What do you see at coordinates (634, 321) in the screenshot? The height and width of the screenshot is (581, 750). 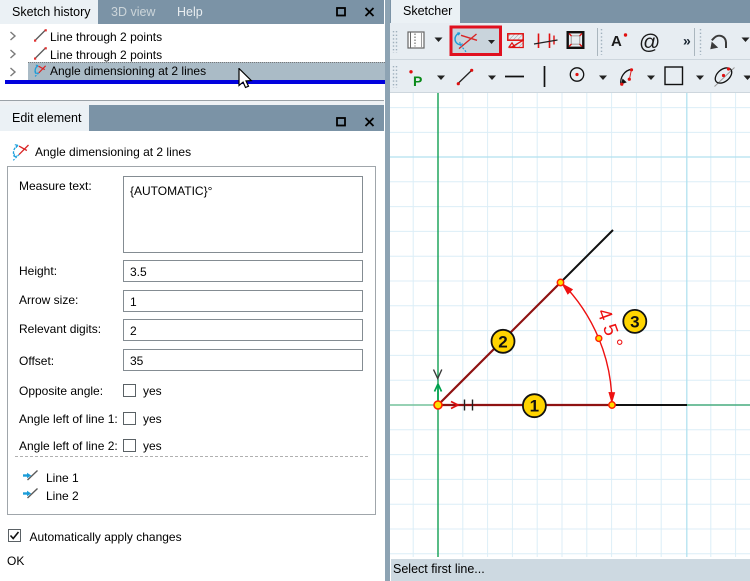 I see `svg-text: 3` at bounding box center [634, 321].